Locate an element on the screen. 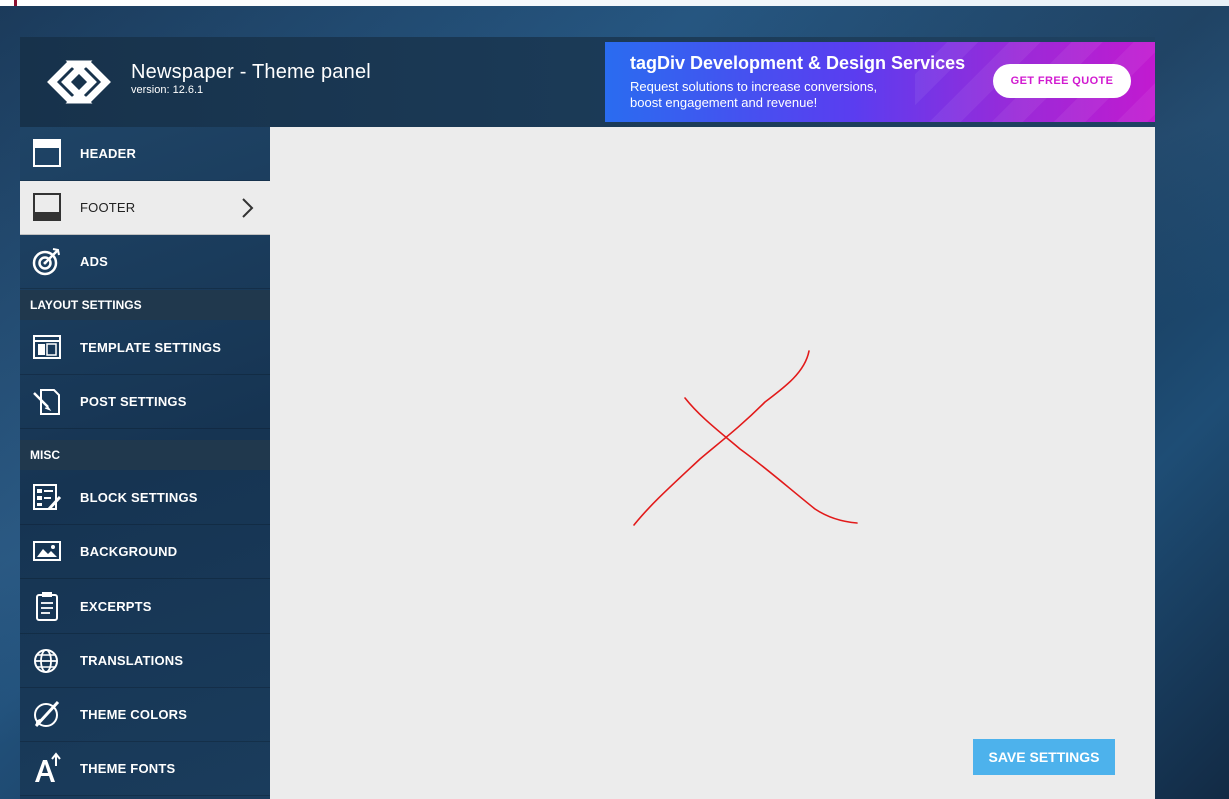  sidebar-item-label: EXCERPTS is located at coordinates (116, 606).